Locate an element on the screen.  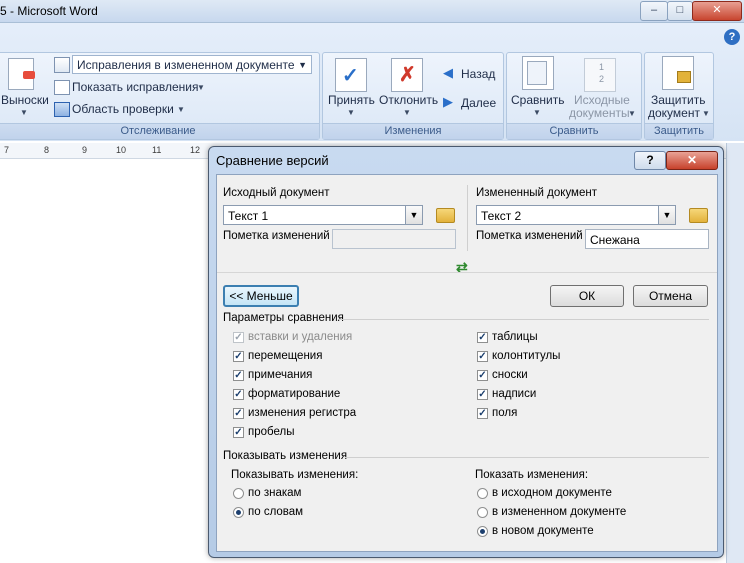
source-documents-label-1: Исходные is located at coordinates (602, 100).